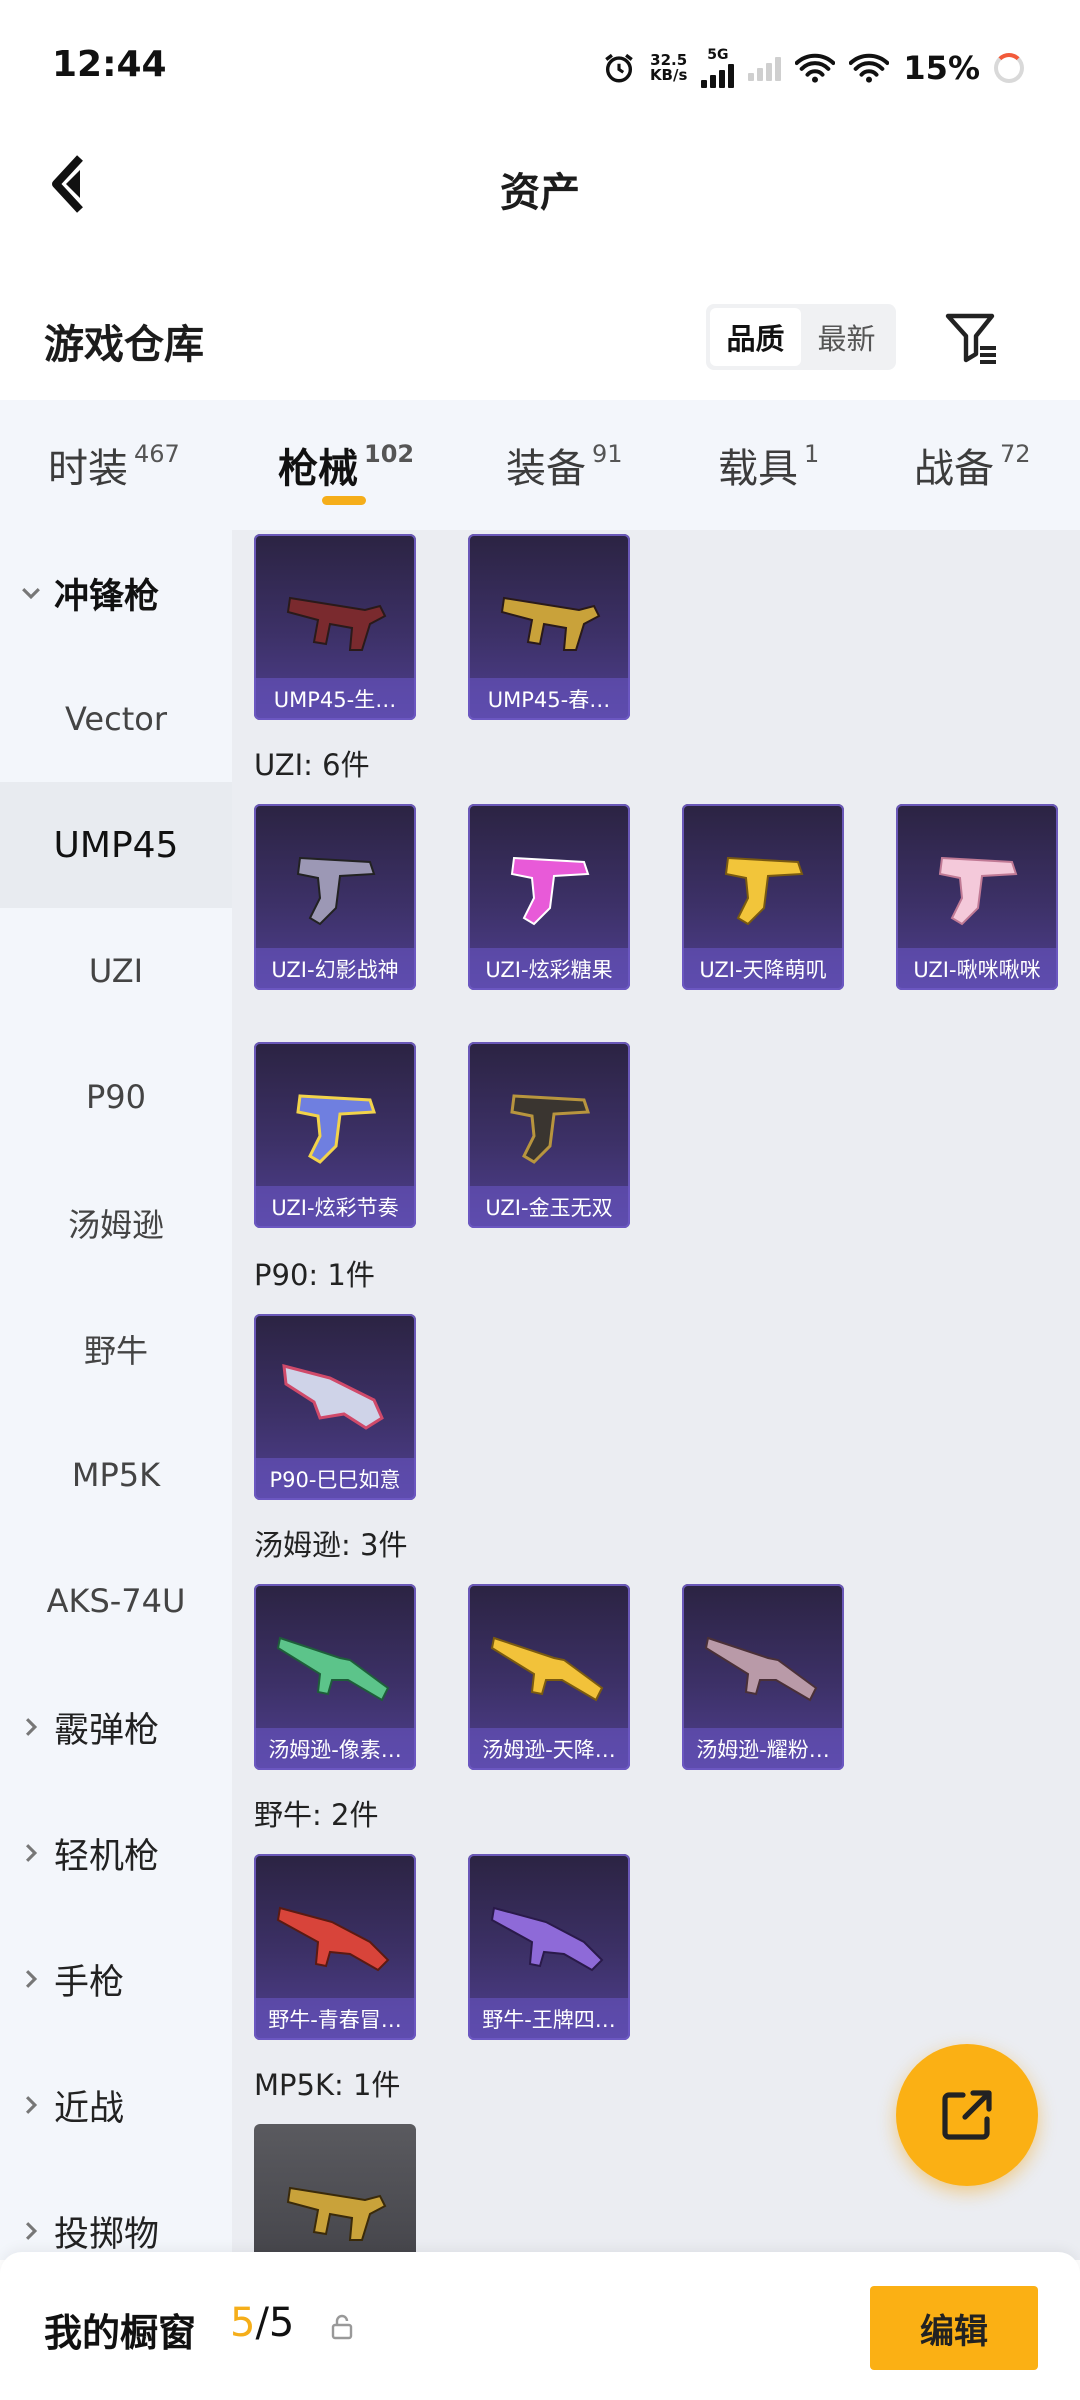  What do you see at coordinates (318, 469) in the screenshot?
I see `tab-label: 枪械` at bounding box center [318, 469].